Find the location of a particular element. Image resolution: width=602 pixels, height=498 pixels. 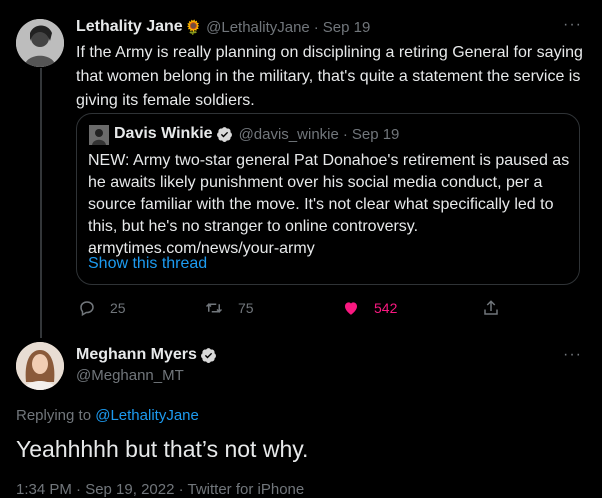

replying-to: Replying to @LethalityJane is located at coordinates (107, 415).